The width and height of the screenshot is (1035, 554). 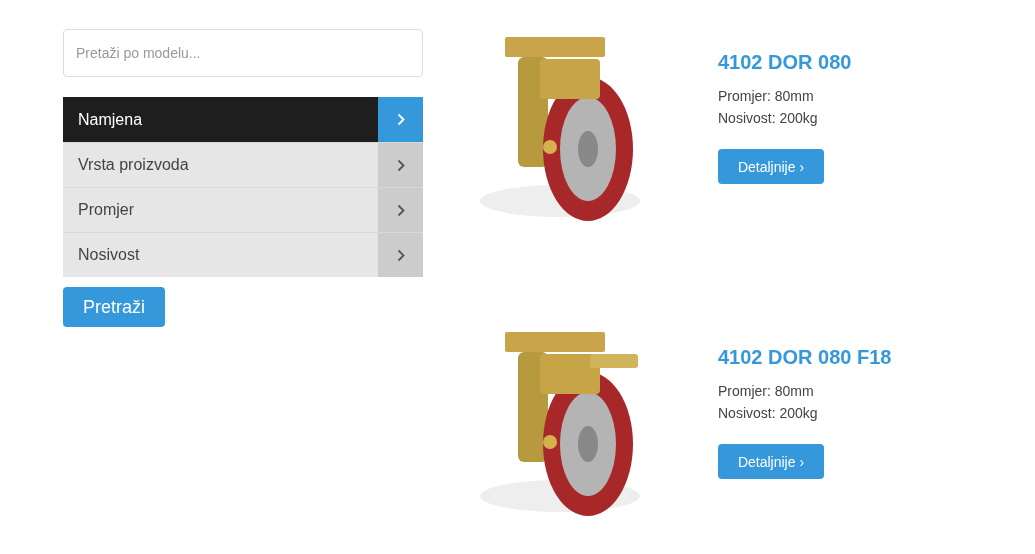 I want to click on product-title: 4102 DOR 080, so click(x=785, y=62).